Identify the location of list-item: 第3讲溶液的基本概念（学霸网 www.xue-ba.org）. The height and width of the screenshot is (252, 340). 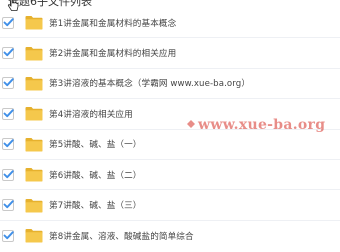
(170, 84).